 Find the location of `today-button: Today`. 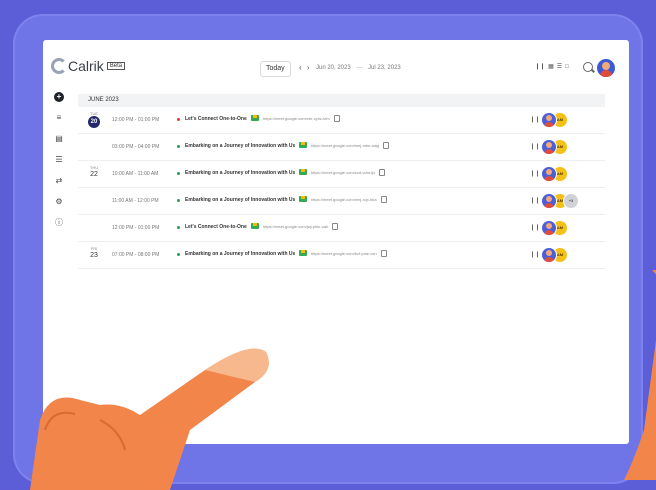

today-button: Today is located at coordinates (275, 69).